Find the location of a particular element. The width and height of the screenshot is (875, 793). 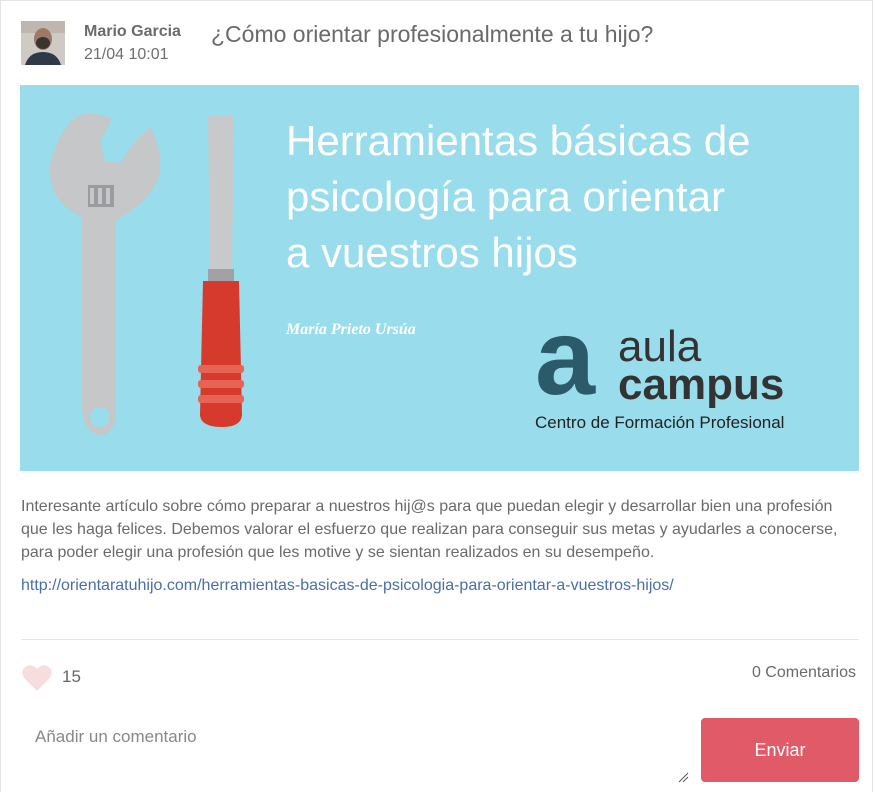

post-date: 21/04 10:01 is located at coordinates (126, 54).